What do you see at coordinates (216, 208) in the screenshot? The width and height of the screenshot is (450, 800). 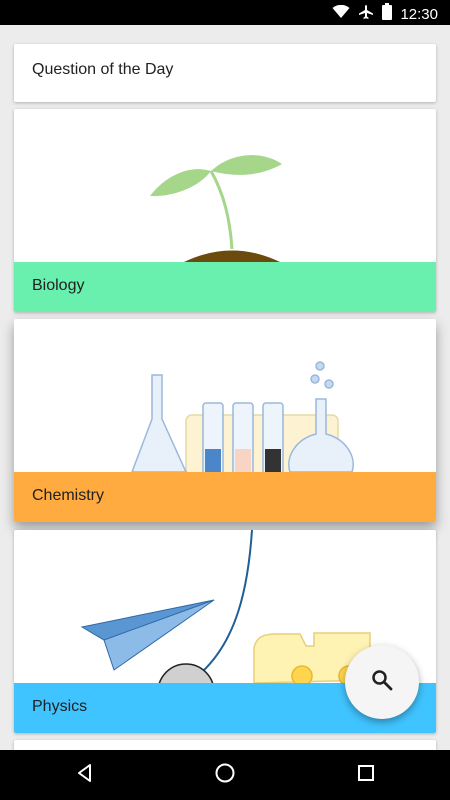 I see `biology-illustration` at bounding box center [216, 208].